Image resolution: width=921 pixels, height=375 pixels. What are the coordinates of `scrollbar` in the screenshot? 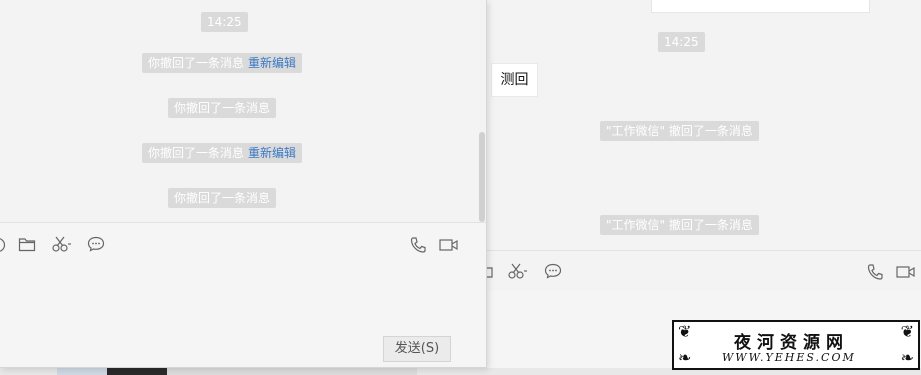 It's located at (482, 177).